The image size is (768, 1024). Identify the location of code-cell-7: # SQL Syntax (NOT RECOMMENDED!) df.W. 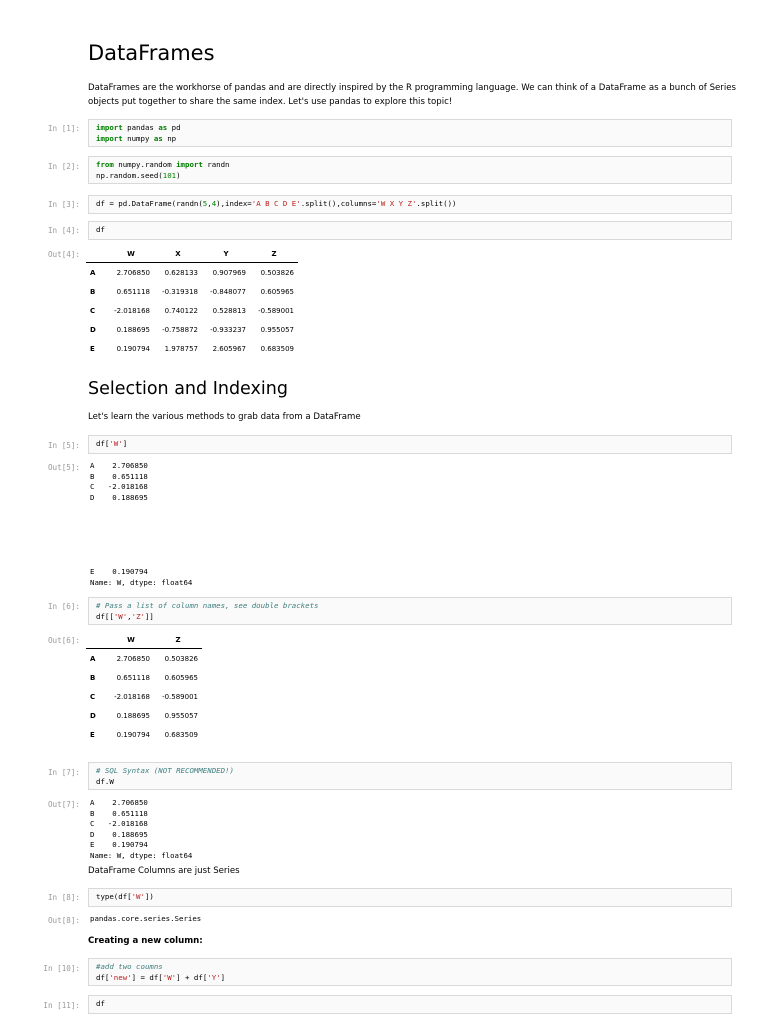
(410, 776).